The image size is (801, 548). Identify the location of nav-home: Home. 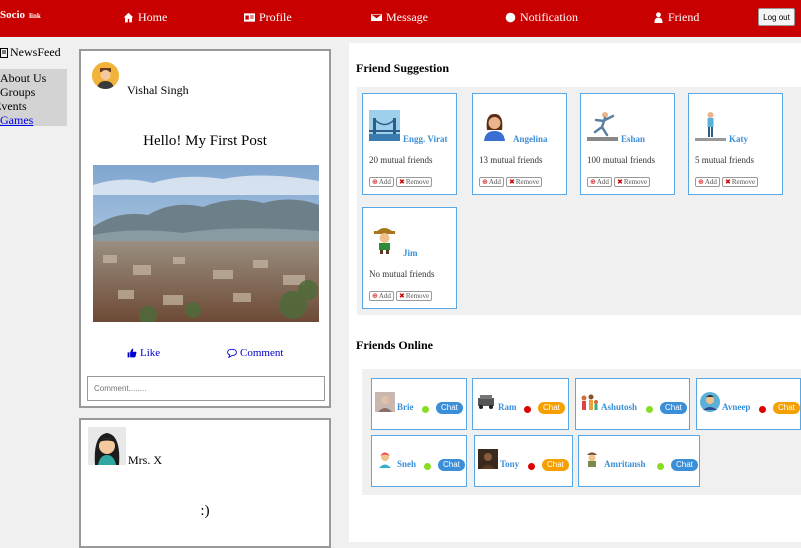
(145, 17).